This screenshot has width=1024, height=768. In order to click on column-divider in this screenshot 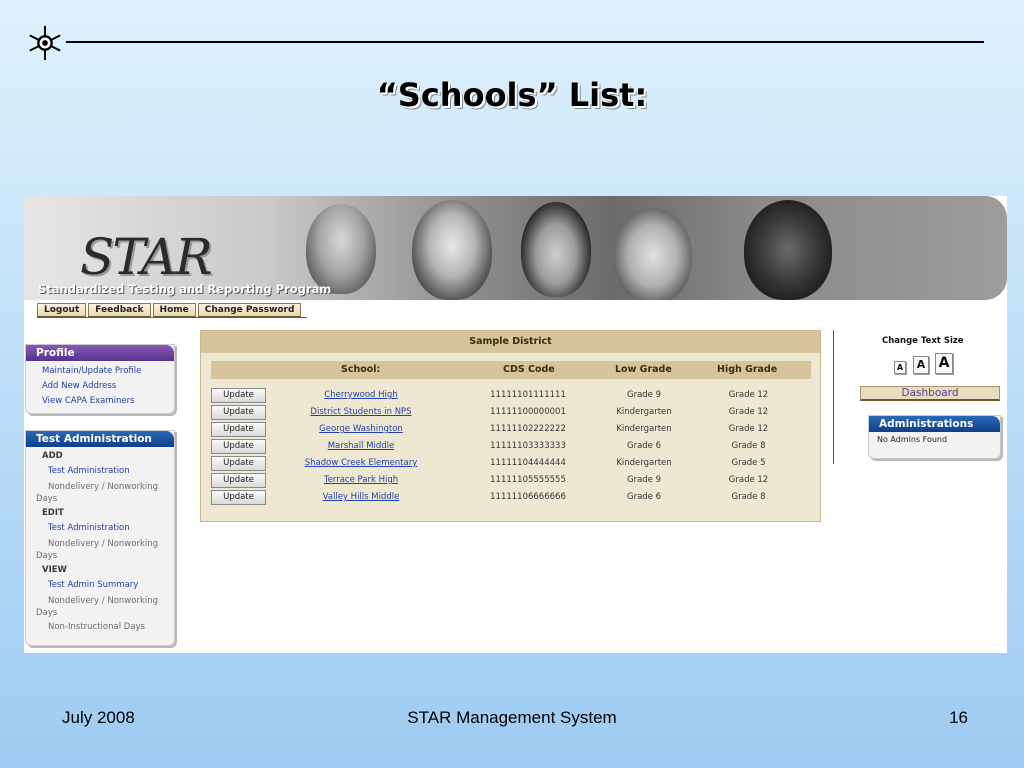, I will do `click(833, 397)`.